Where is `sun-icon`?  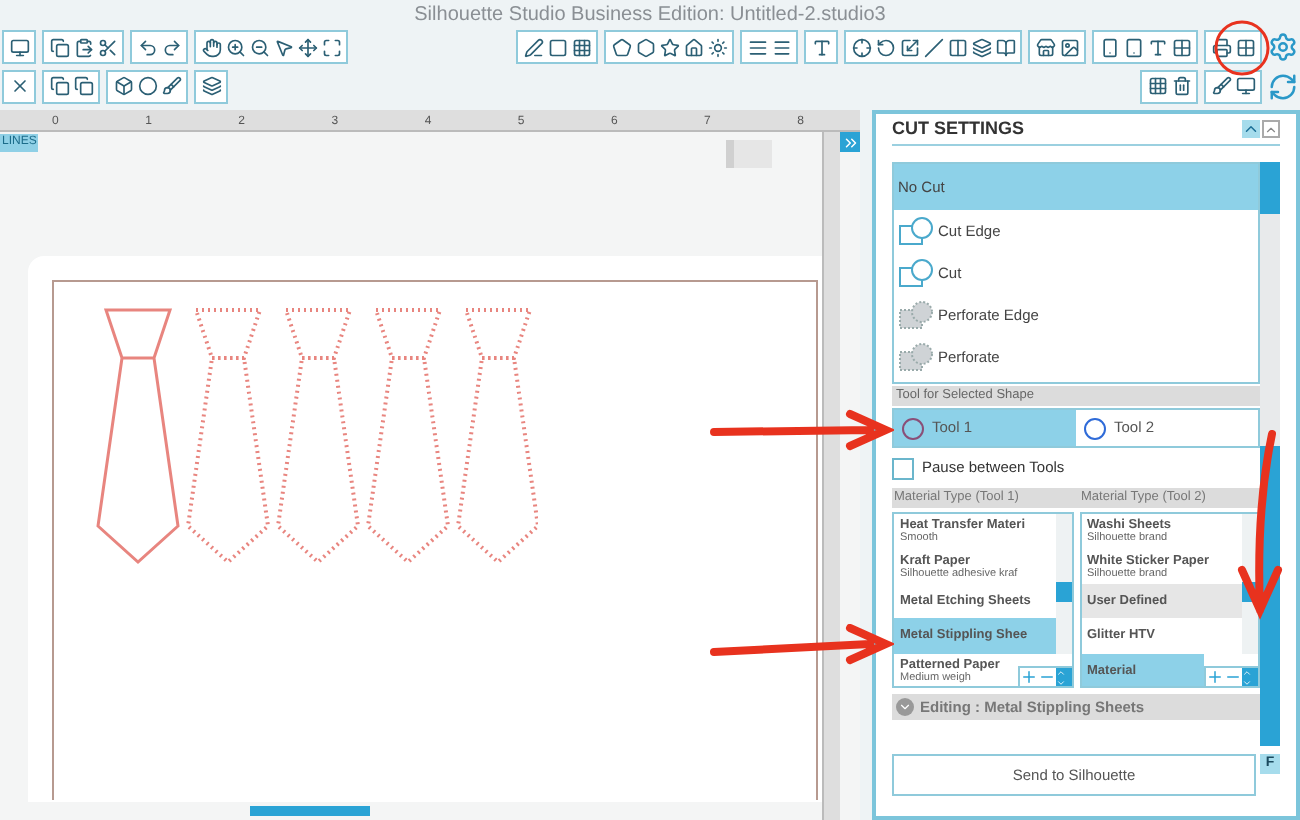 sun-icon is located at coordinates (717, 47).